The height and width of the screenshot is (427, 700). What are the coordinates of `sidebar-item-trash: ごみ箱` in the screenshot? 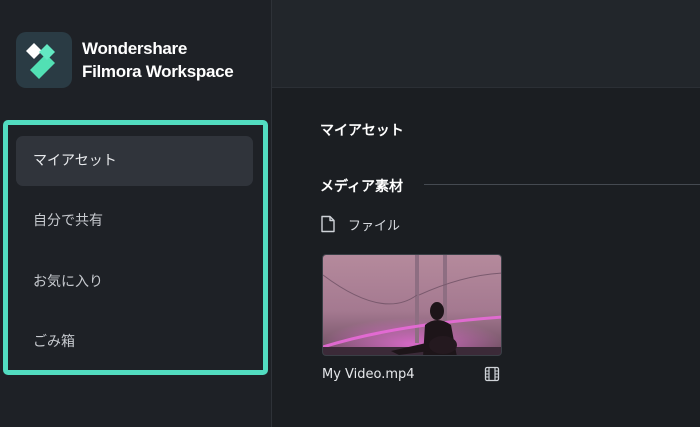 It's located at (134, 342).